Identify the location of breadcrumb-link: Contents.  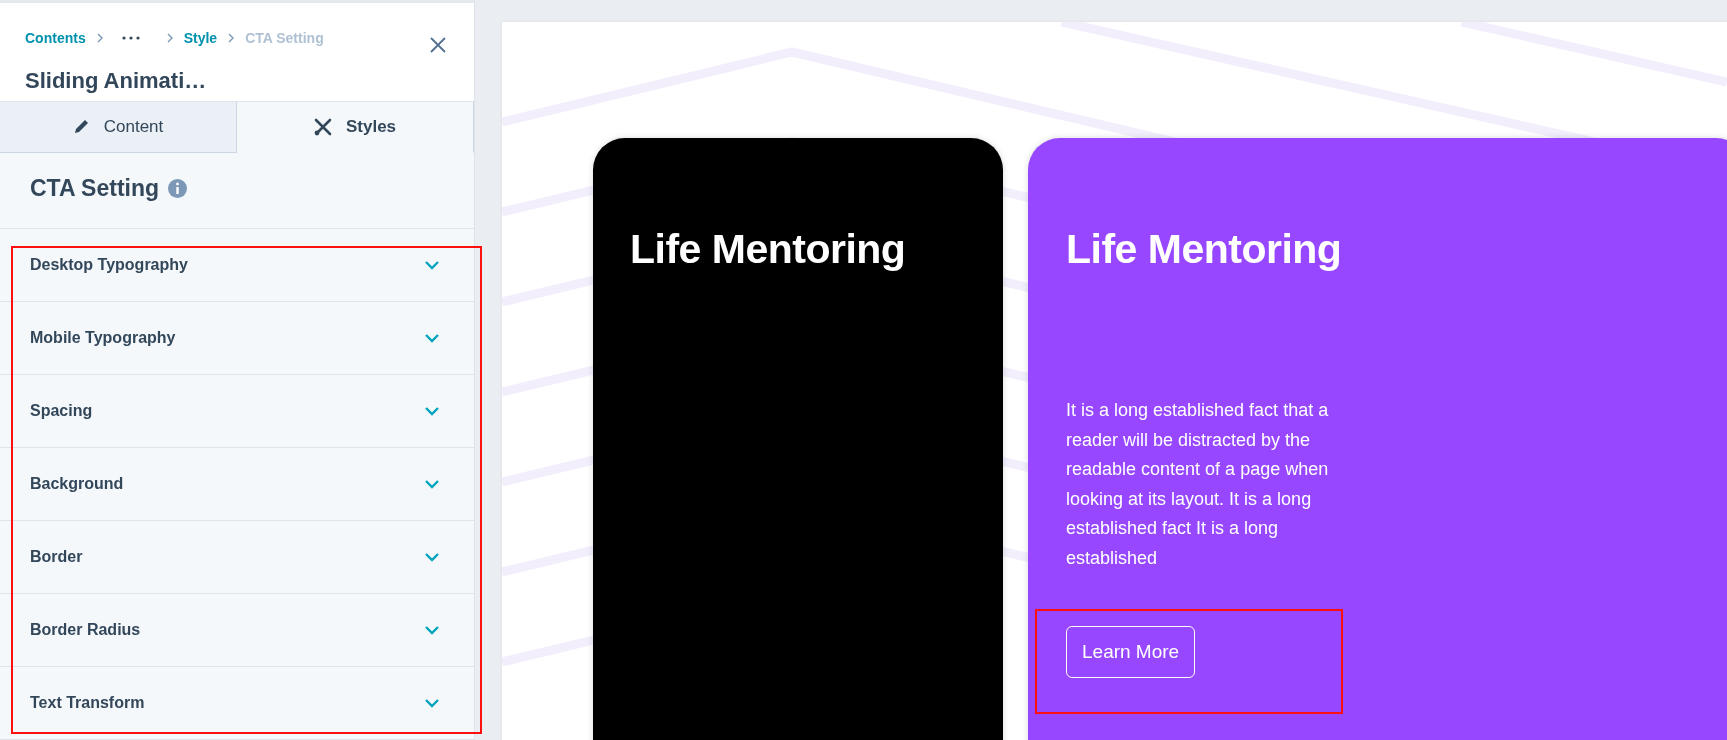
(55, 38).